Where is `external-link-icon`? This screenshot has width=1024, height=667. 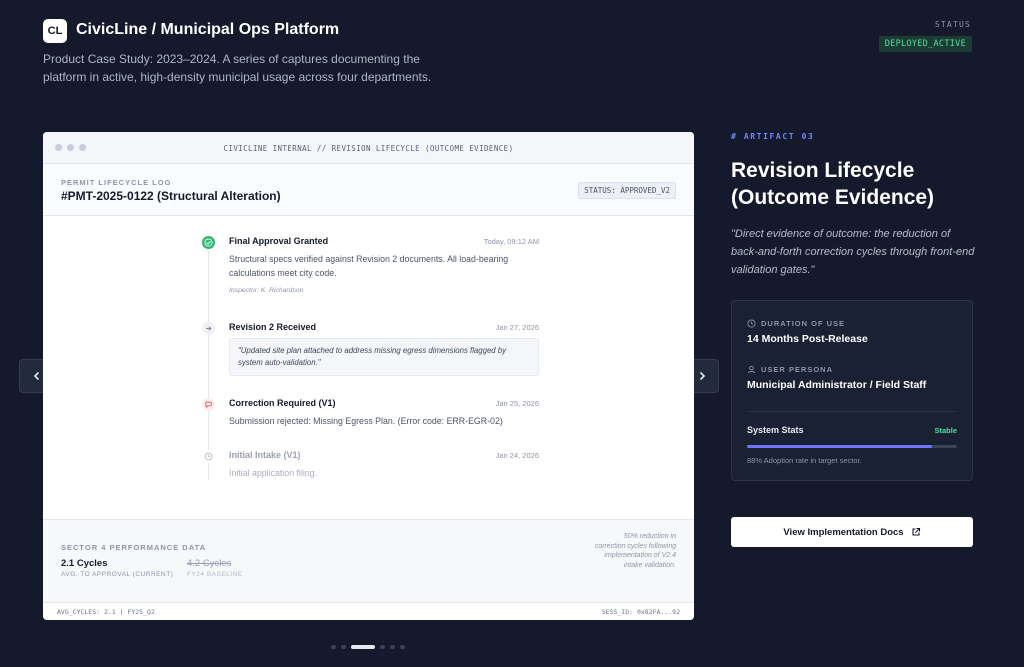
external-link-icon is located at coordinates (916, 531).